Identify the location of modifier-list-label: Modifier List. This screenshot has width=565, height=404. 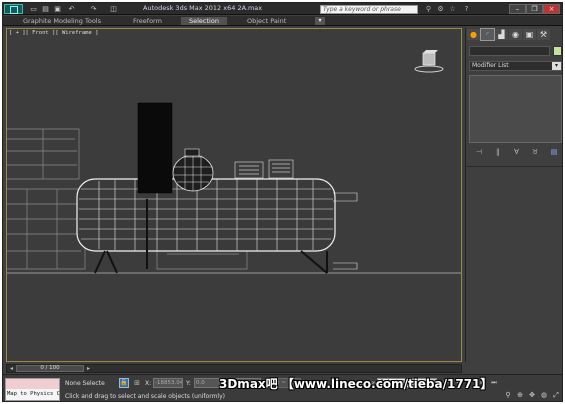
(490, 65).